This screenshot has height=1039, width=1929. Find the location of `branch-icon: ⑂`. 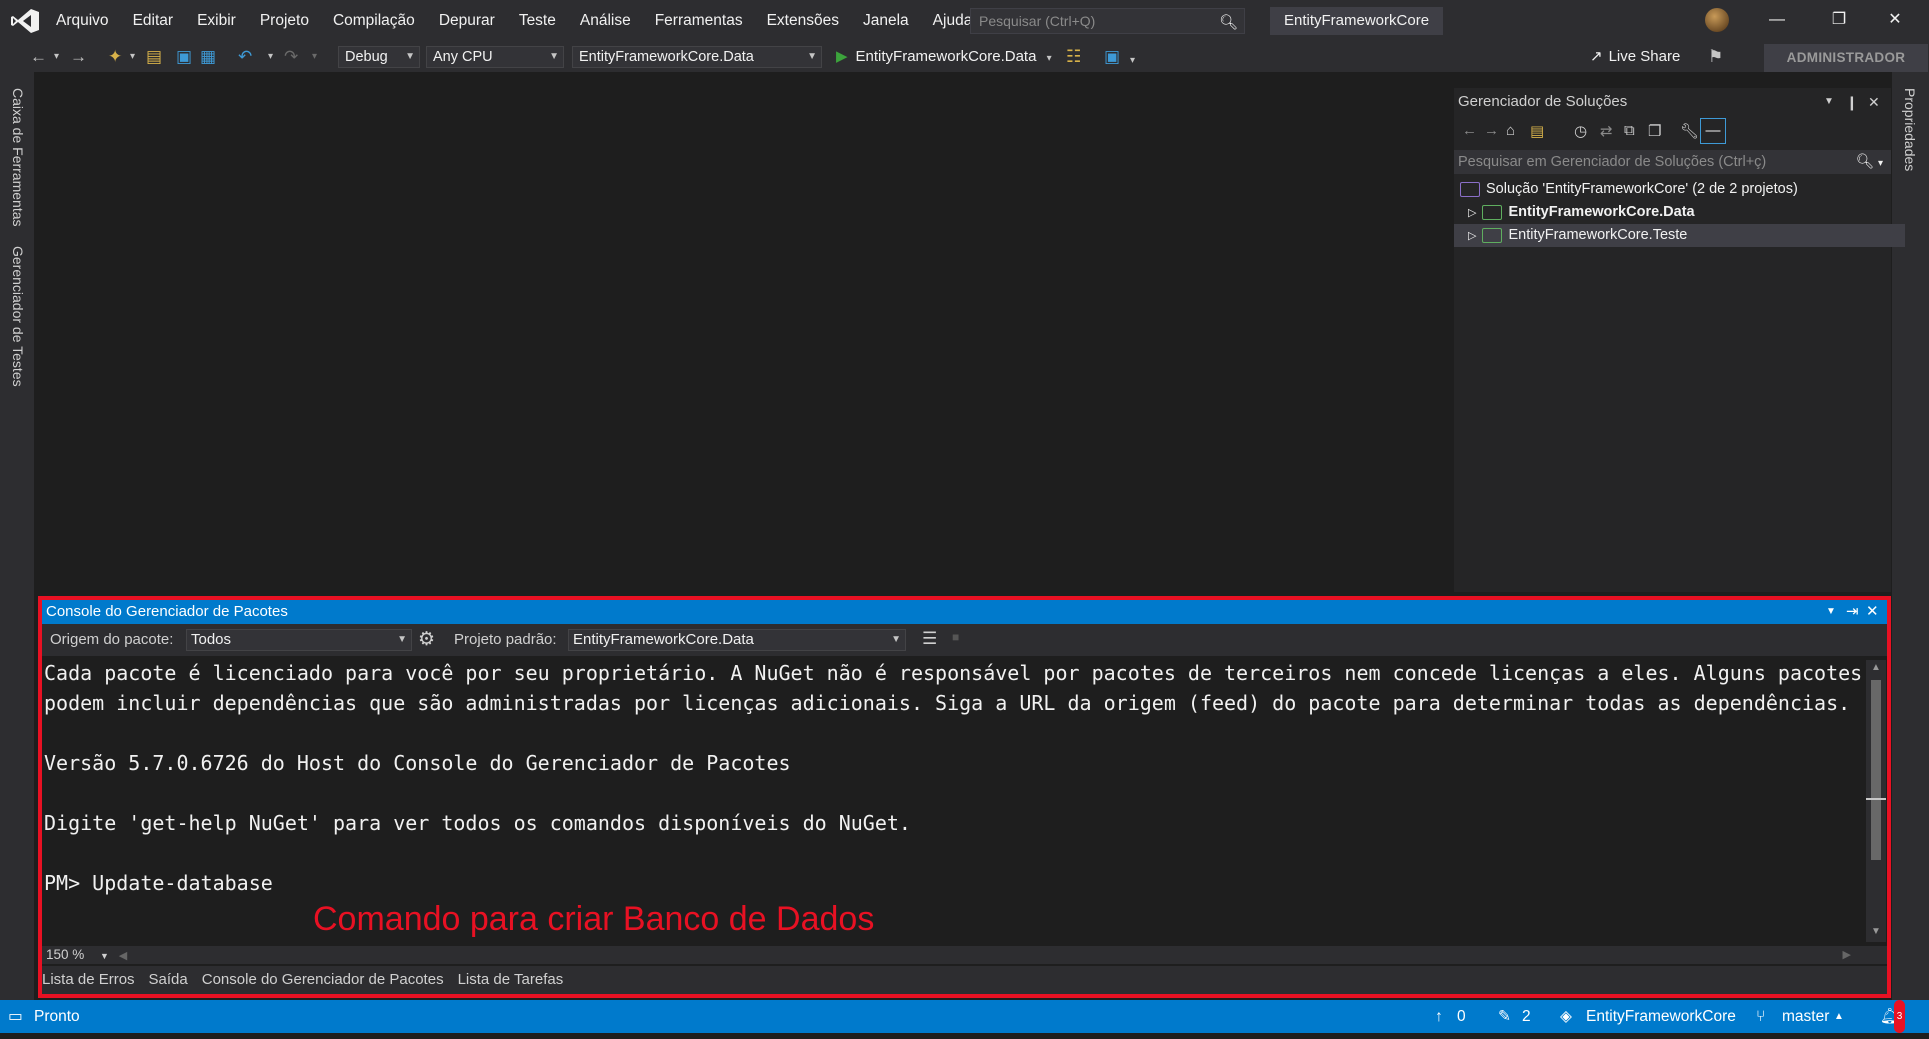

branch-icon: ⑂ is located at coordinates (1760, 1016).